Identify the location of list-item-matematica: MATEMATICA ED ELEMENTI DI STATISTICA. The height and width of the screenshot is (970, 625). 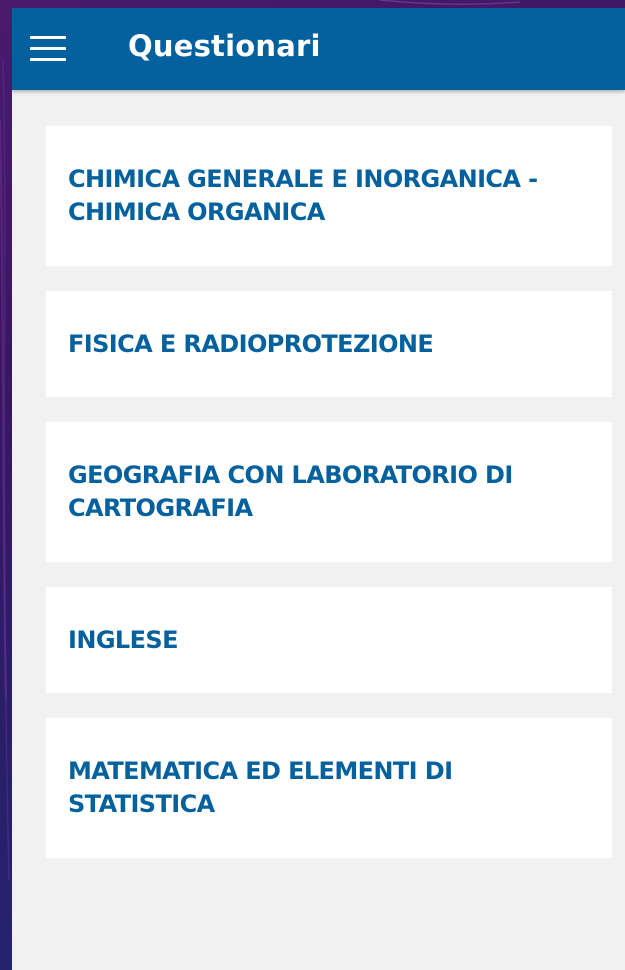
(329, 788).